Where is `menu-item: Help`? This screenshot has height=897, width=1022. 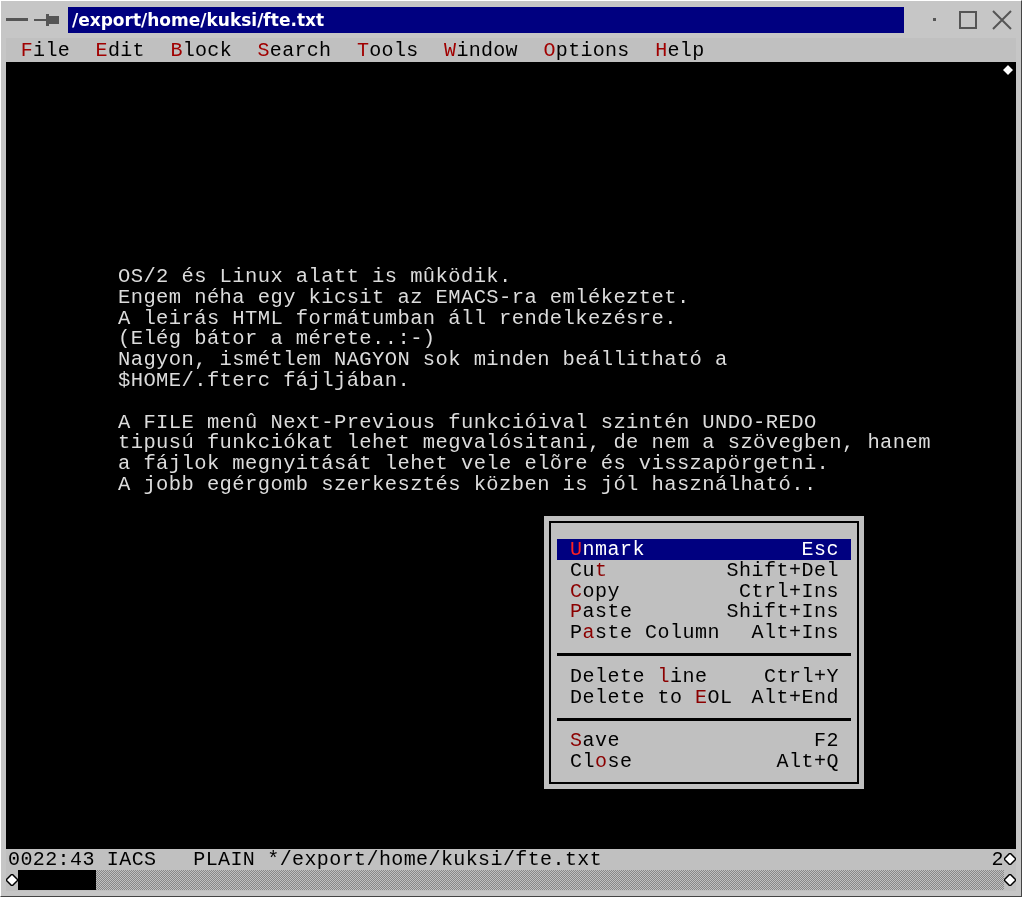 menu-item: Help is located at coordinates (680, 50).